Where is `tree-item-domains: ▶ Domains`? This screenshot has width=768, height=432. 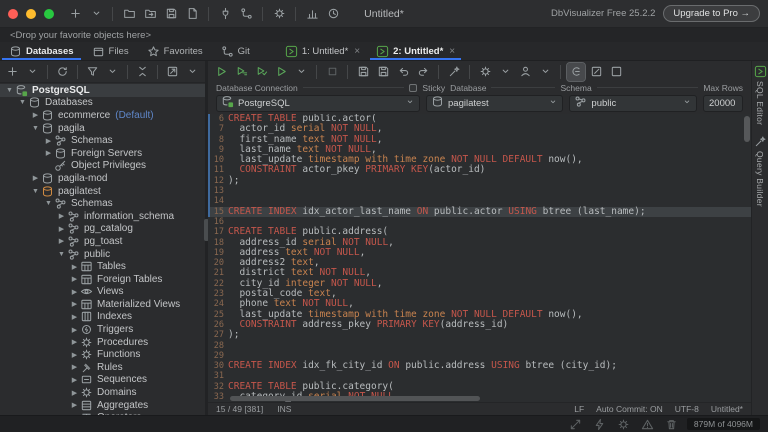 tree-item-domains: ▶ Domains is located at coordinates (102, 392).